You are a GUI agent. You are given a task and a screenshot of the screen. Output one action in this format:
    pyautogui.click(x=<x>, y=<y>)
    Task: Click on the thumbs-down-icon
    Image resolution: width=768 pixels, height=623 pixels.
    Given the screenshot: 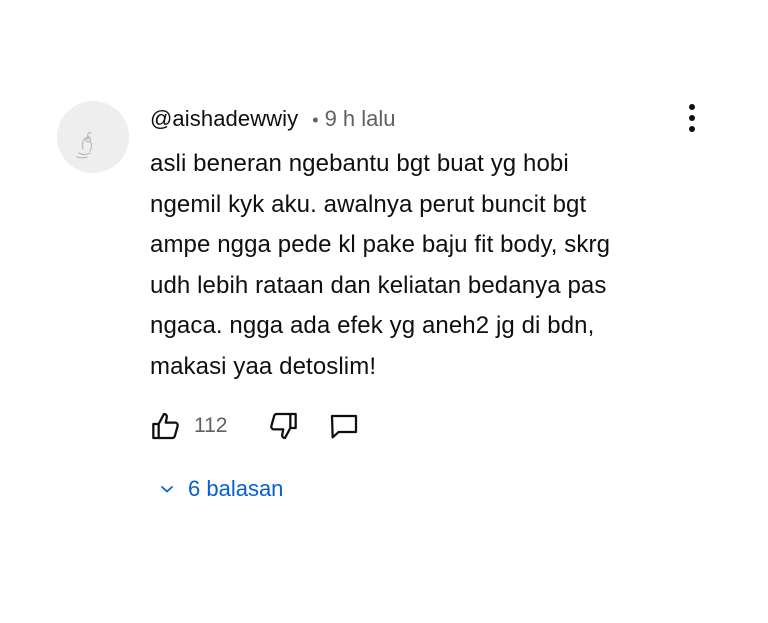 What is the action you would take?
    pyautogui.click(x=284, y=426)
    